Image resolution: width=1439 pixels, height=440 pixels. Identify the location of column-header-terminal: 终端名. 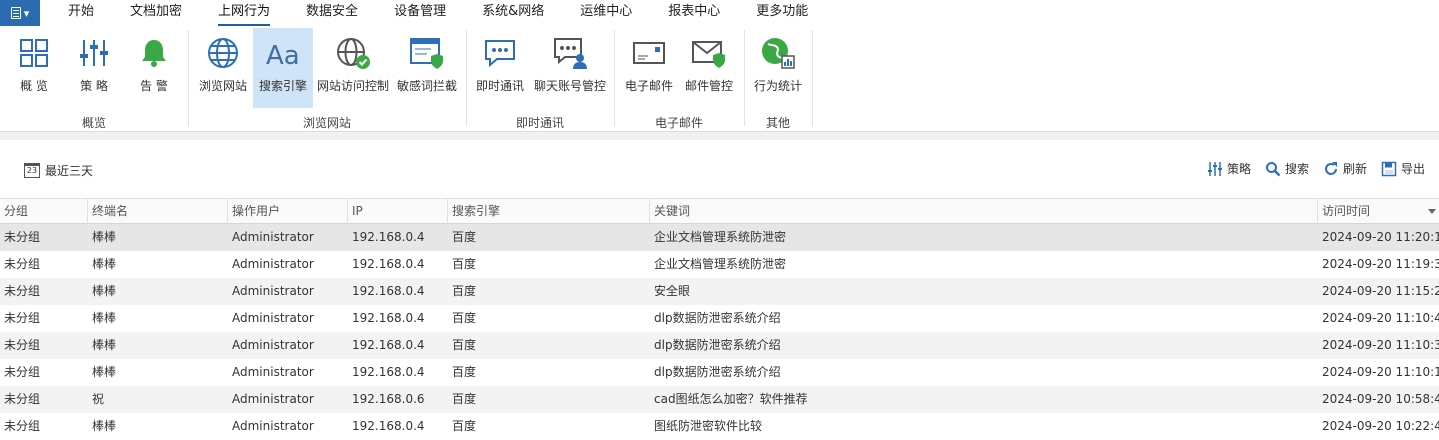
(158, 211).